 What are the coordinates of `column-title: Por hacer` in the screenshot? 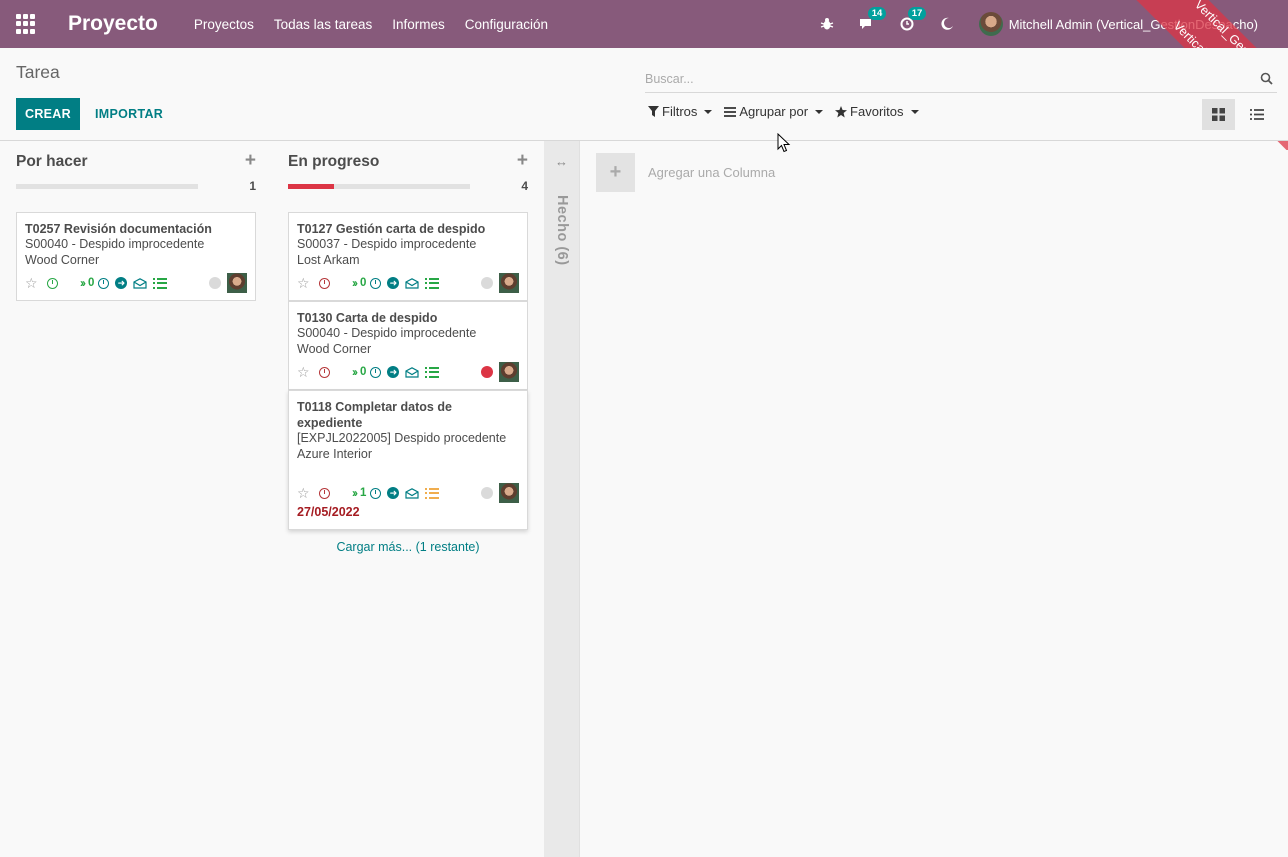 It's located at (52, 161).